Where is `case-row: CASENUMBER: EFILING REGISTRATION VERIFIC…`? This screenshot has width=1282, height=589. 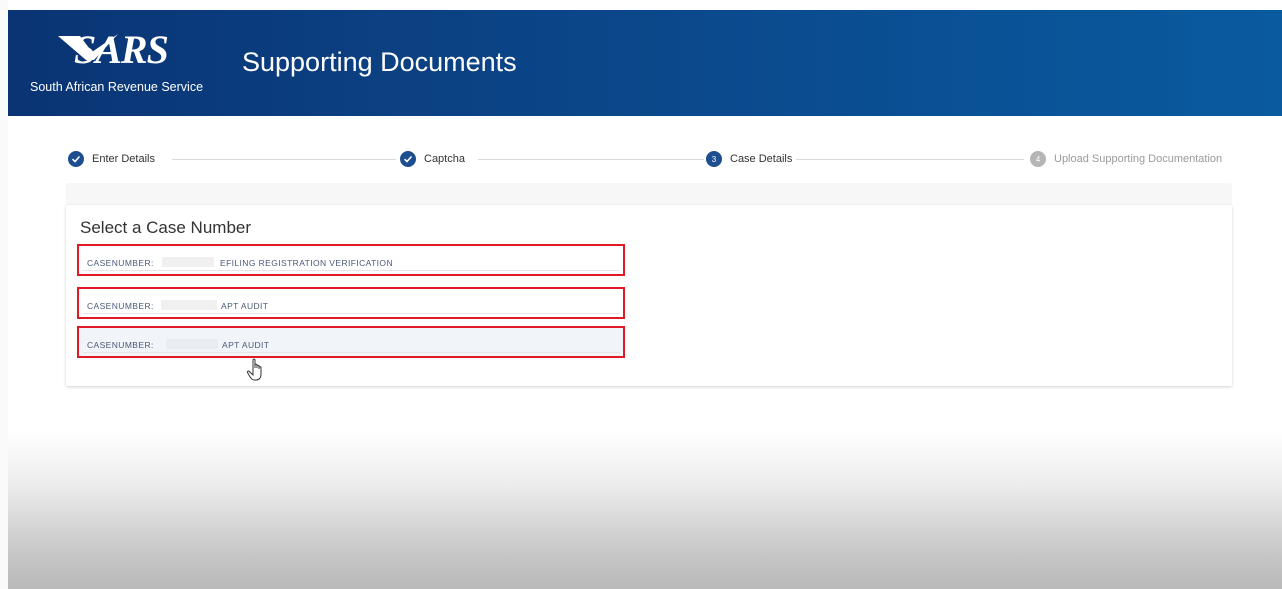
case-row: CASENUMBER: EFILING REGISTRATION VERIFIC… is located at coordinates (351, 260).